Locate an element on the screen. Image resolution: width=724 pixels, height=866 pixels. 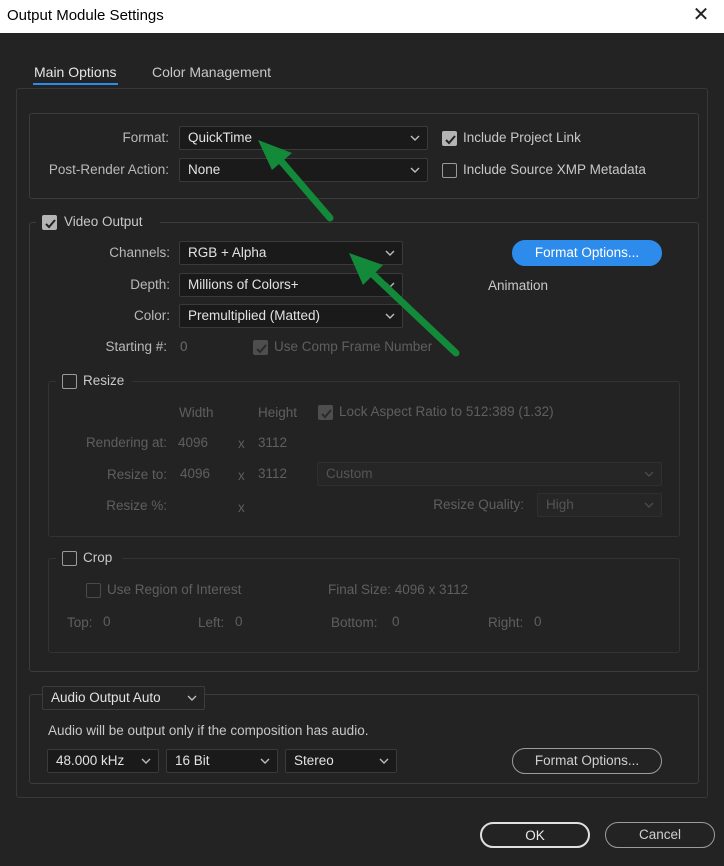
audio-output-dropdown: Audio Output Auto is located at coordinates (123, 698).